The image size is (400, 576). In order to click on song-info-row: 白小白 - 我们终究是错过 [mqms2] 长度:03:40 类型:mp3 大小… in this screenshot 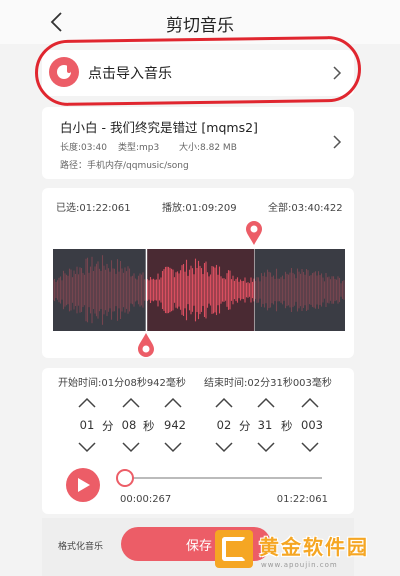, I will do `click(198, 143)`.